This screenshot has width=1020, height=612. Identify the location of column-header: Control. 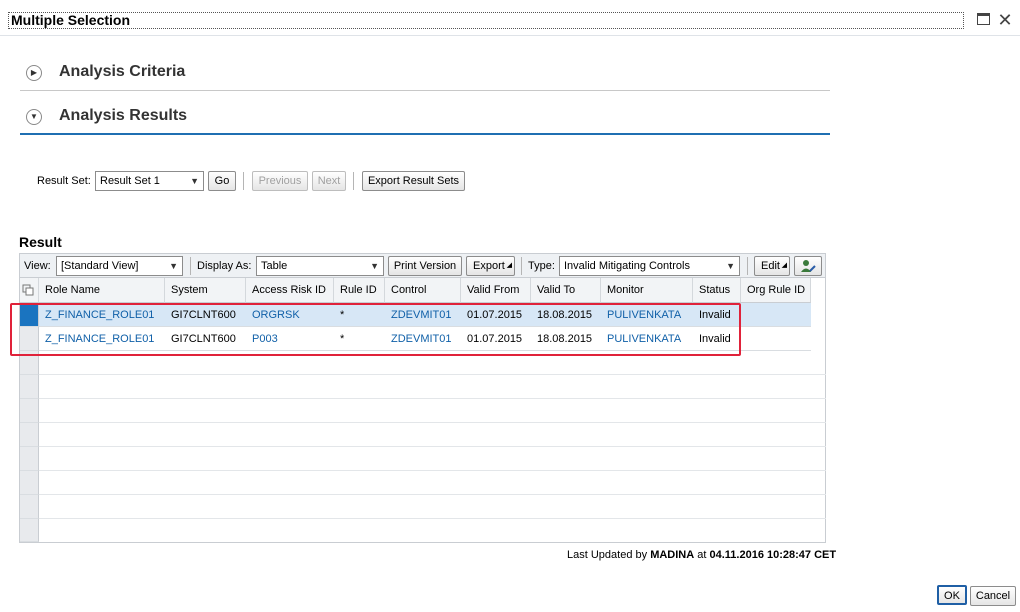
(423, 290).